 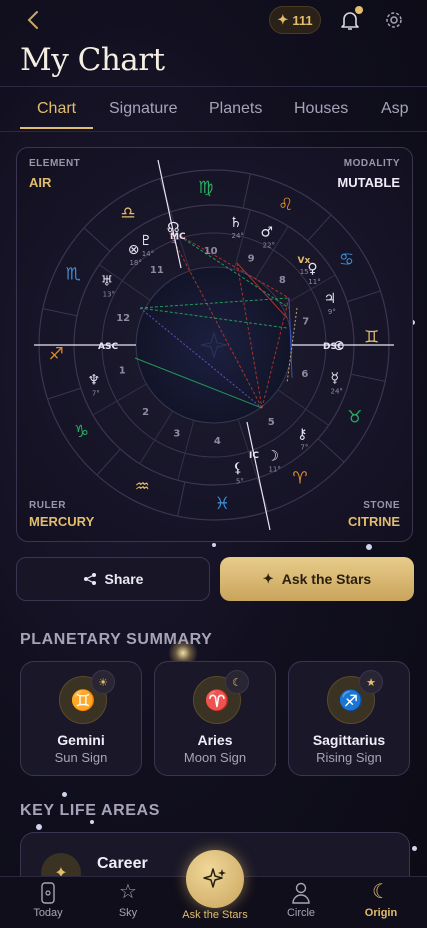 I want to click on house-number: 11, so click(x=157, y=270).